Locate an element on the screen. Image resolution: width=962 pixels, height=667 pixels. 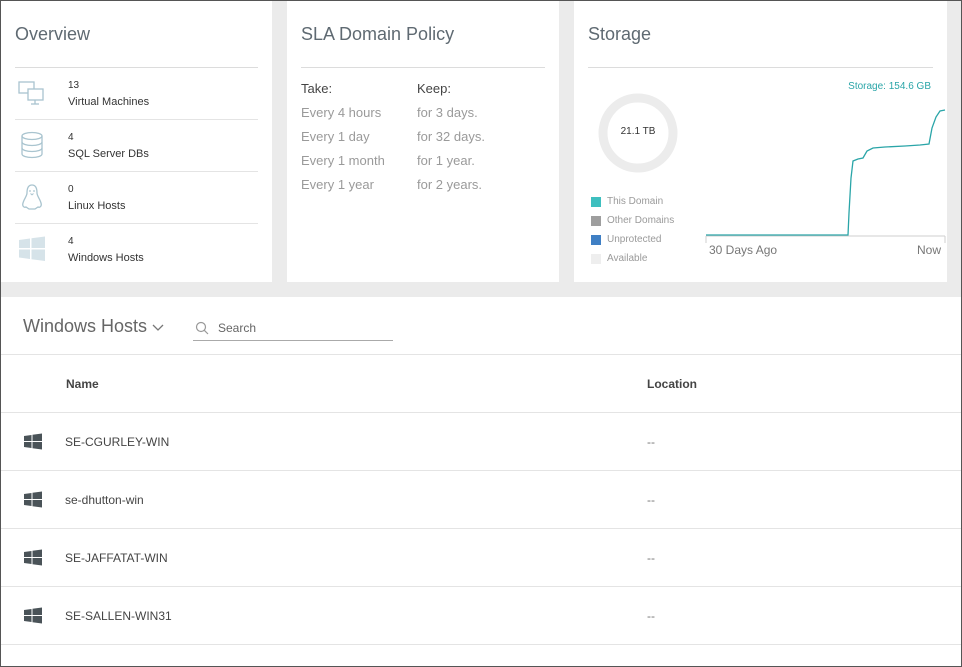
overview-item-sql-server-dbs: 4 SQL Server DBs is located at coordinates (136, 146).